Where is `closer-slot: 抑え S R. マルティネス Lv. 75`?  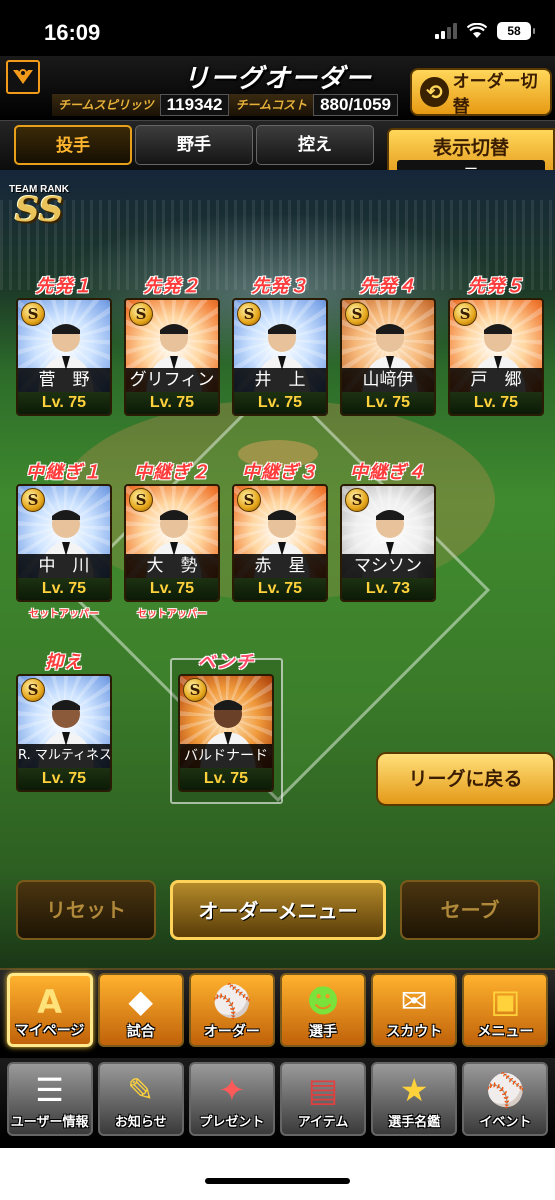
closer-slot: 抑え S R. マルティネス Lv. 75 is located at coordinates (64, 720).